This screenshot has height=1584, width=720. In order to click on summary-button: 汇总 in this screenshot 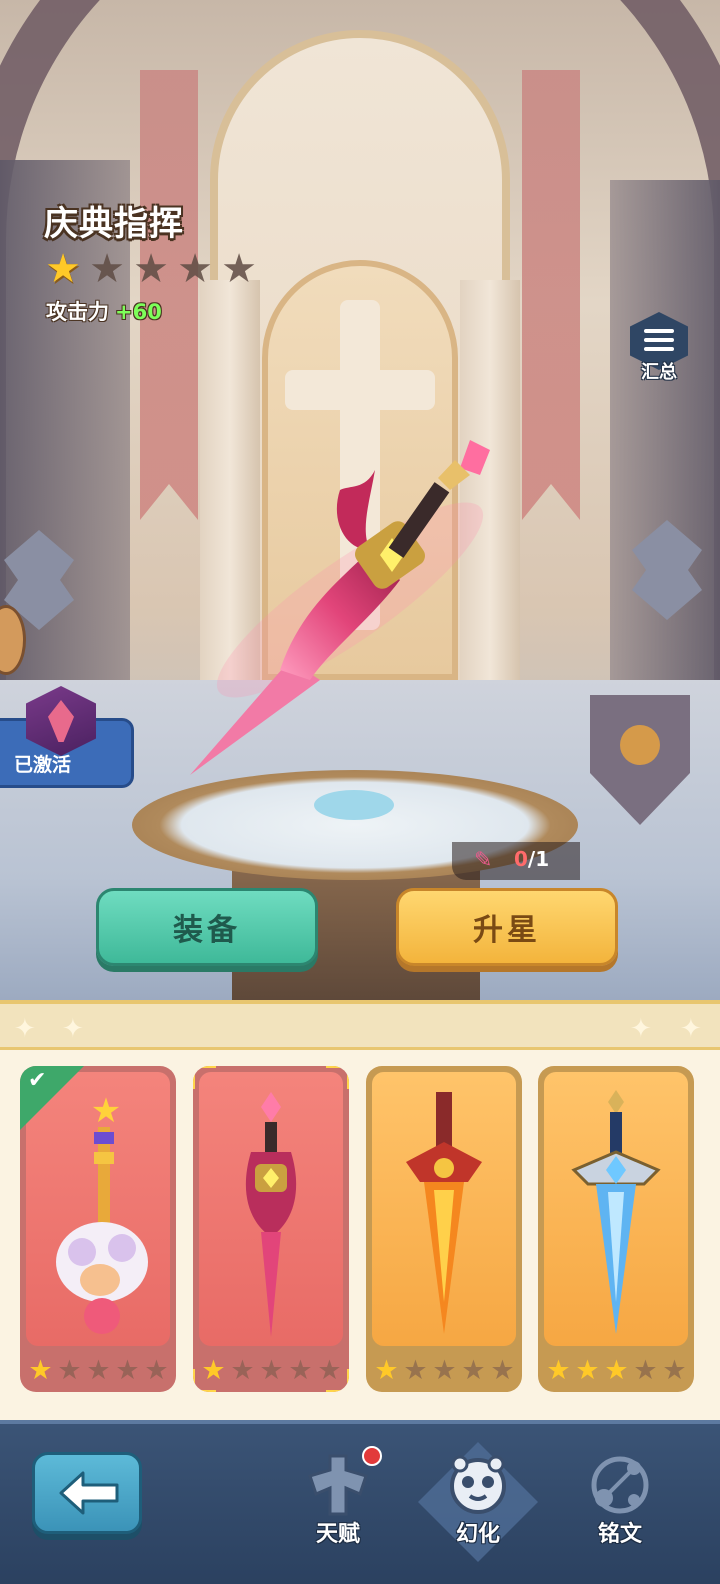, I will do `click(659, 347)`.